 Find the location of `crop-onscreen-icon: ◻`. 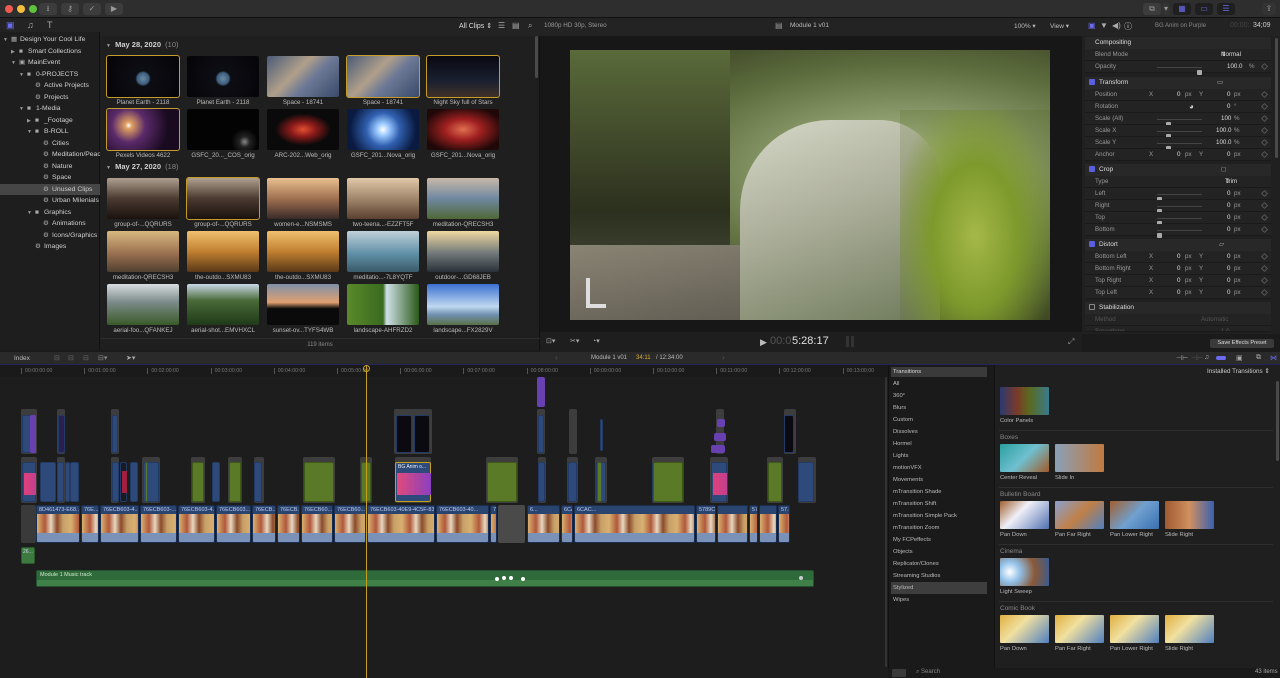

crop-onscreen-icon: ◻ is located at coordinates (1223, 170).